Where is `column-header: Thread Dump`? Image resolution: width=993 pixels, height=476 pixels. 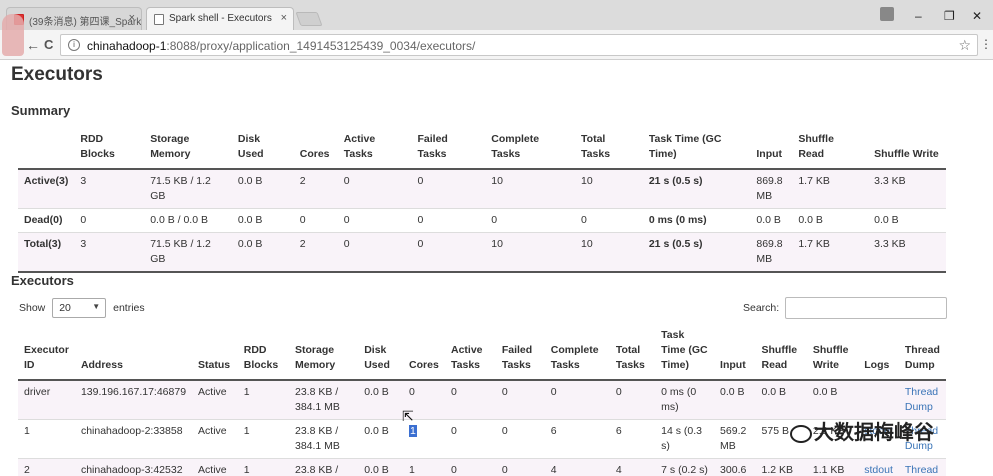
column-header: Thread Dump is located at coordinates (922, 352).